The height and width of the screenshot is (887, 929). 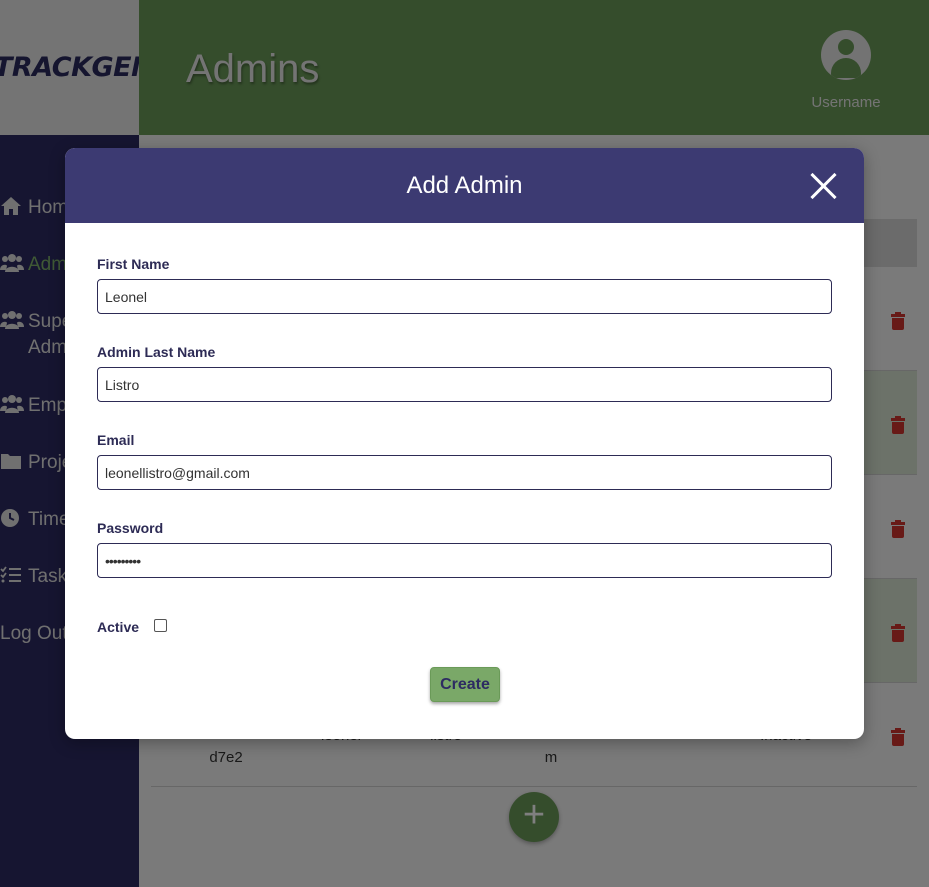 I want to click on last-name-field, so click(x=464, y=384).